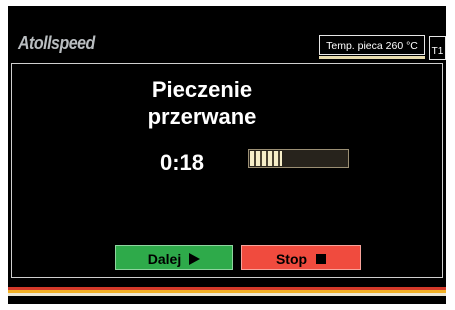 This screenshot has width=455, height=310. What do you see at coordinates (291, 258) in the screenshot?
I see `stop-button-label: Stop` at bounding box center [291, 258].